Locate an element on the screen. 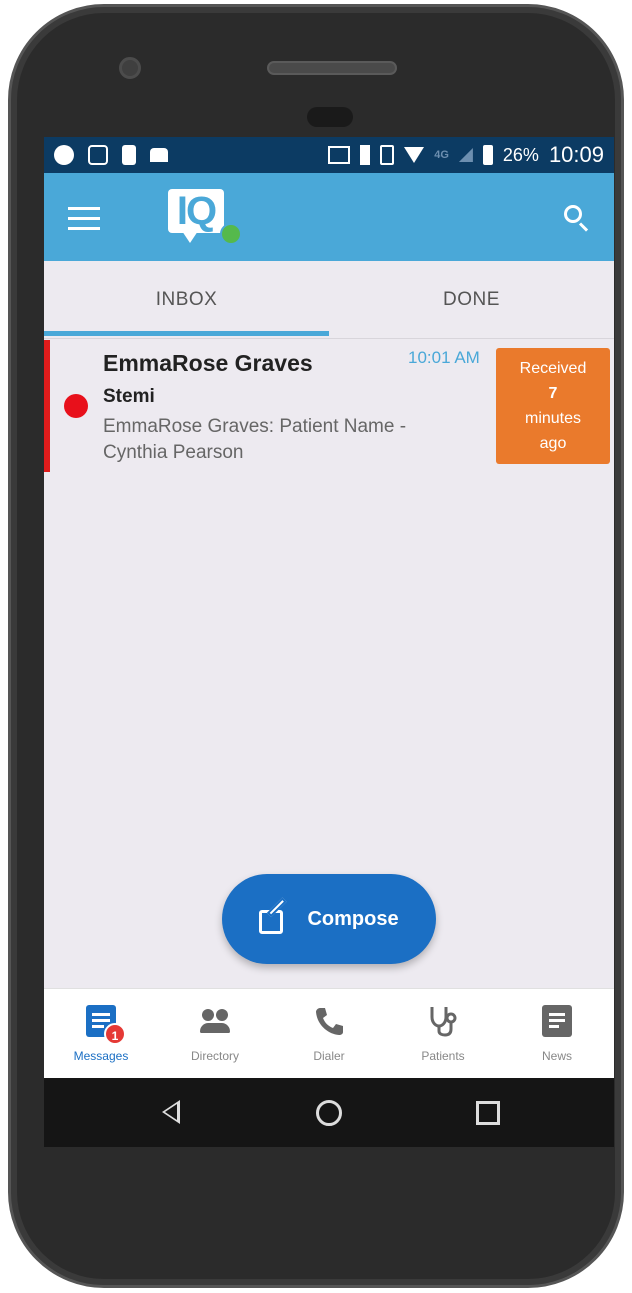 This screenshot has height=1293, width=632. back-button is located at coordinates (171, 1112).